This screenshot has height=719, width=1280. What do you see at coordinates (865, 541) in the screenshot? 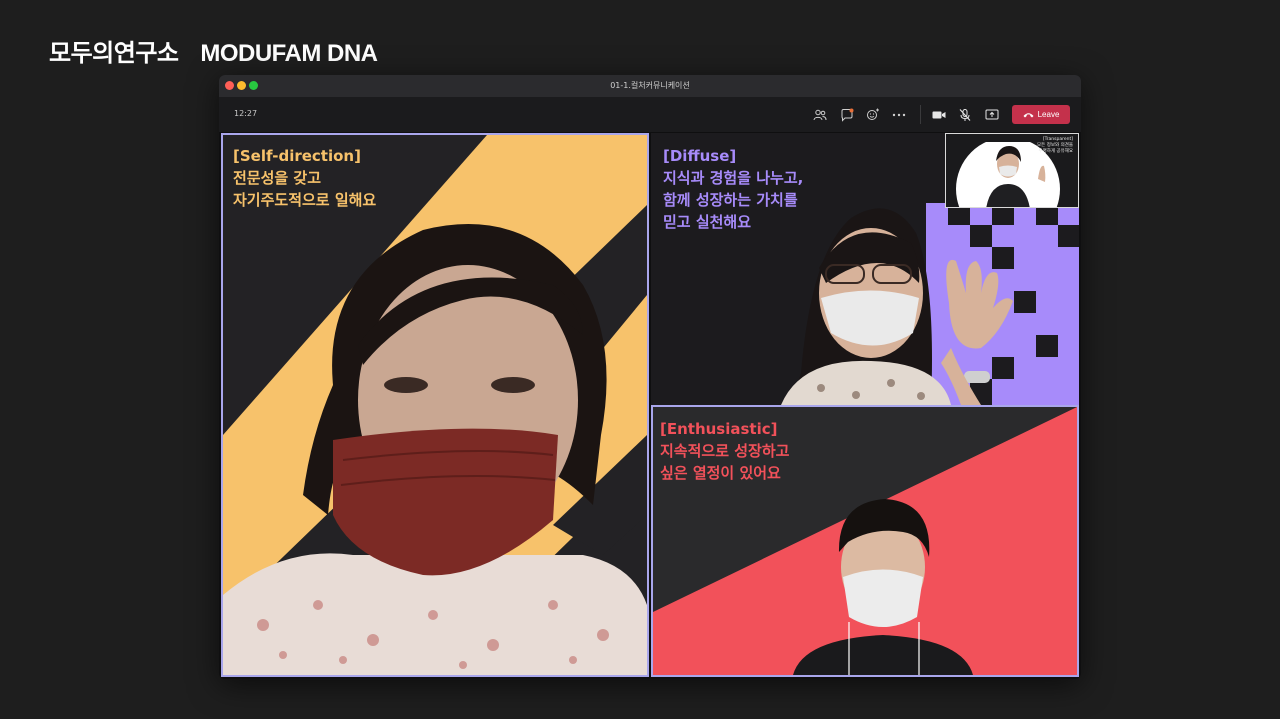
I see `video-tile-enthusiastic: [Enthusiastic] 지속적으로 성장하고 싶은 열정이 있어요` at bounding box center [865, 541].